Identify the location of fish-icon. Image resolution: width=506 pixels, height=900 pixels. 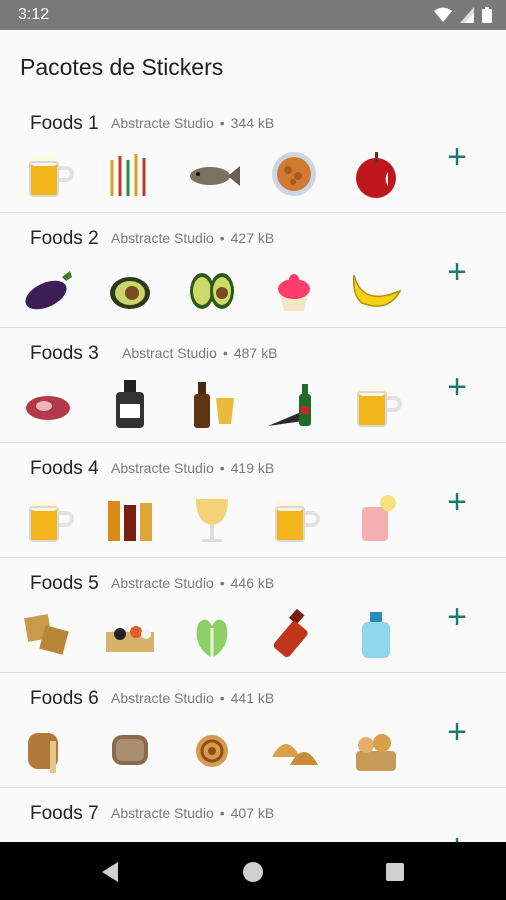
(212, 174).